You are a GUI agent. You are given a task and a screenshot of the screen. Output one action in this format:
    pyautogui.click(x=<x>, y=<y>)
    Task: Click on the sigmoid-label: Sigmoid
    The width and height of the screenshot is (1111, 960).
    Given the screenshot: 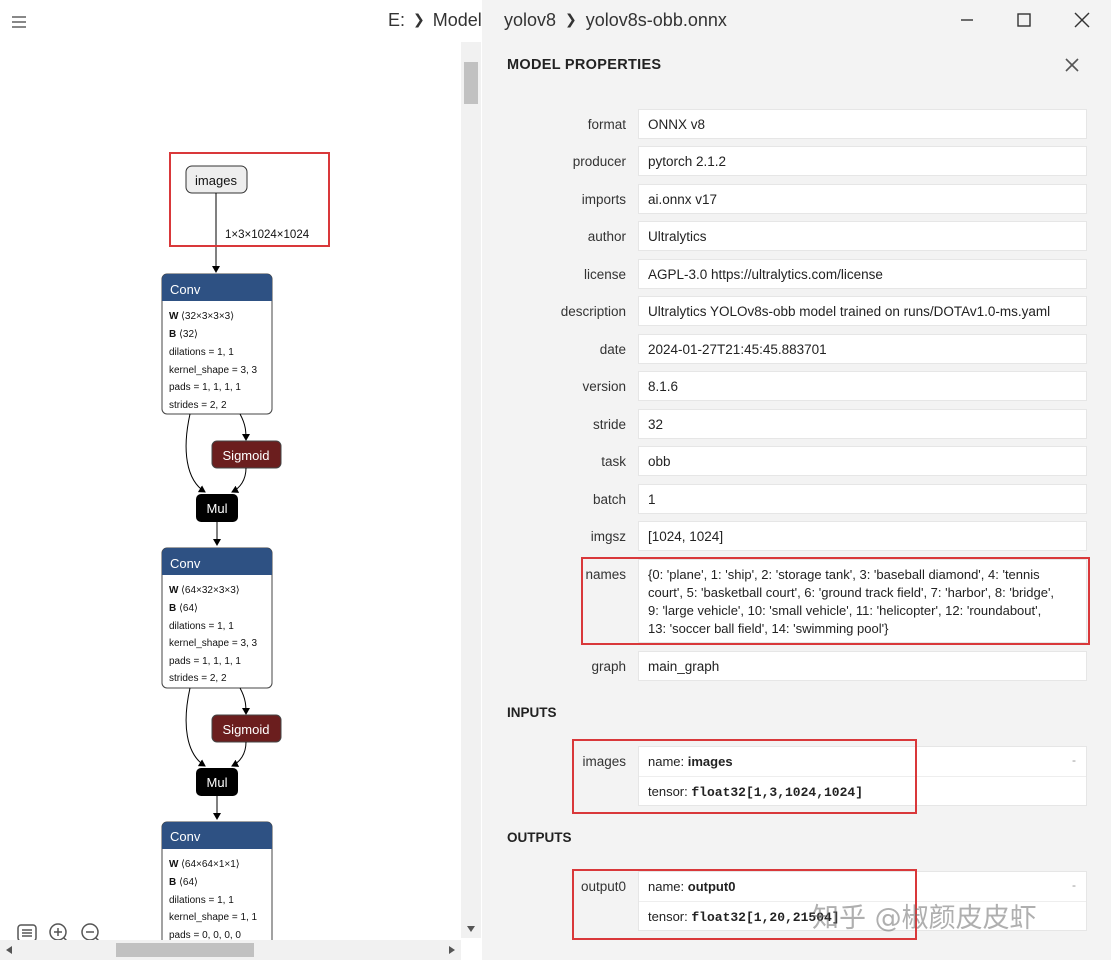 What is the action you would take?
    pyautogui.click(x=246, y=729)
    